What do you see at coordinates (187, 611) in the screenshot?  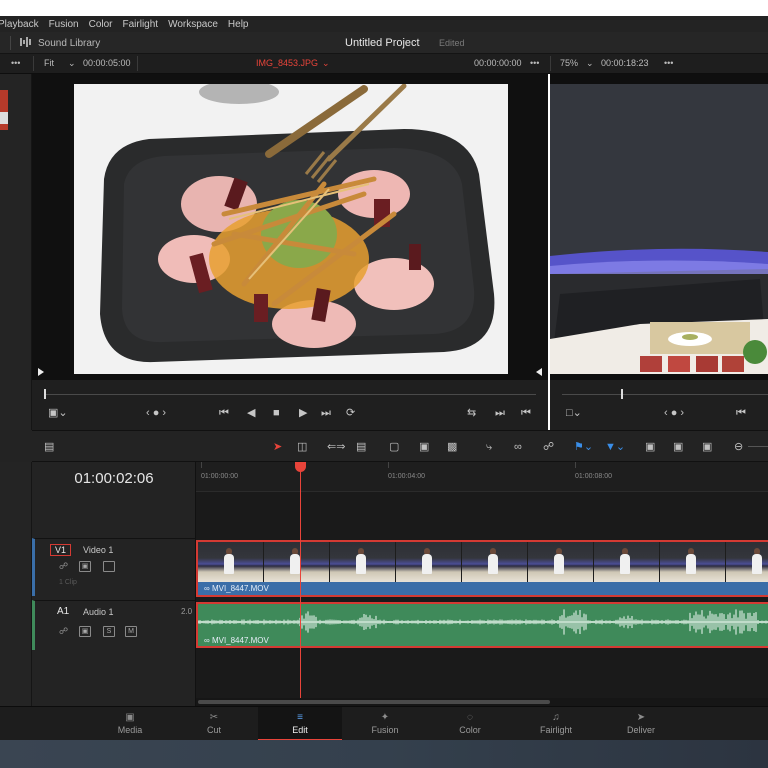 I see `audio-channels: 2.0` at bounding box center [187, 611].